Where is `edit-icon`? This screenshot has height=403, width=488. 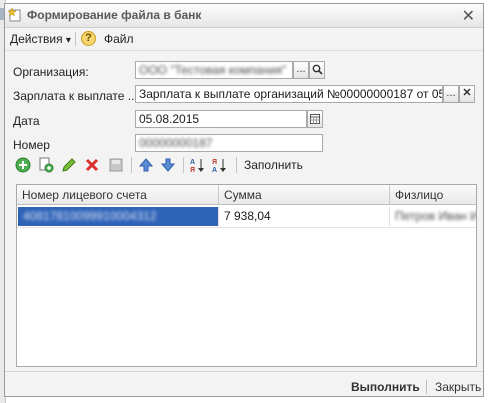 edit-icon is located at coordinates (69, 165).